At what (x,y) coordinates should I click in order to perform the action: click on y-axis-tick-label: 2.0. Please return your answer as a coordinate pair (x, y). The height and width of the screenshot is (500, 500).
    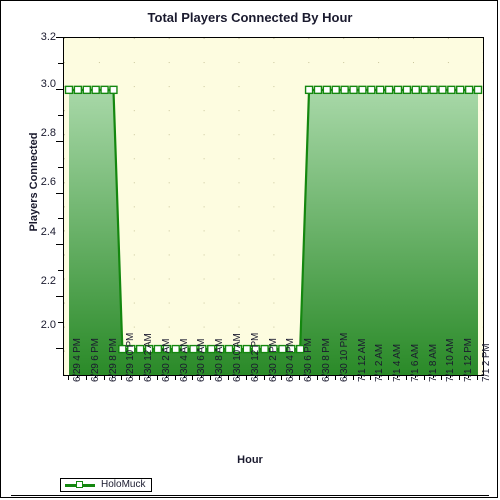
    Looking at the image, I should click on (48, 325).